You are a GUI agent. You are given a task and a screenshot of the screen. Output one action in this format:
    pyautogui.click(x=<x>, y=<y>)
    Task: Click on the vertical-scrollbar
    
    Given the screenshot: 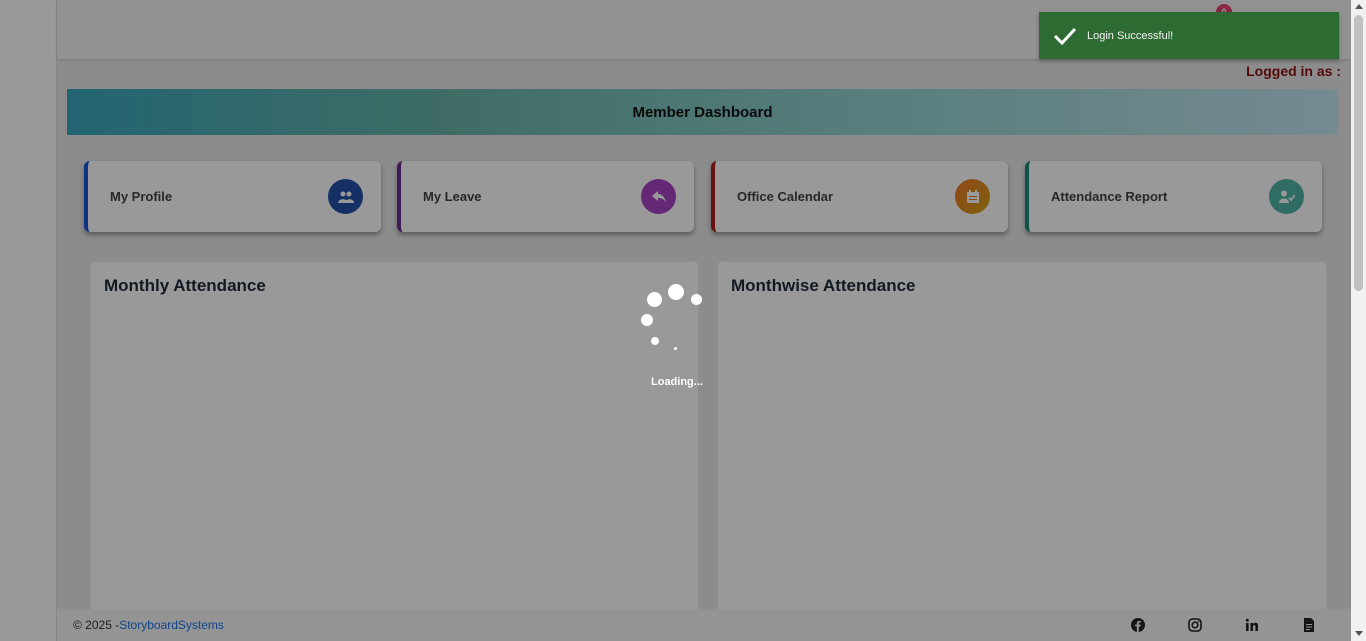 What is the action you would take?
    pyautogui.click(x=1358, y=320)
    